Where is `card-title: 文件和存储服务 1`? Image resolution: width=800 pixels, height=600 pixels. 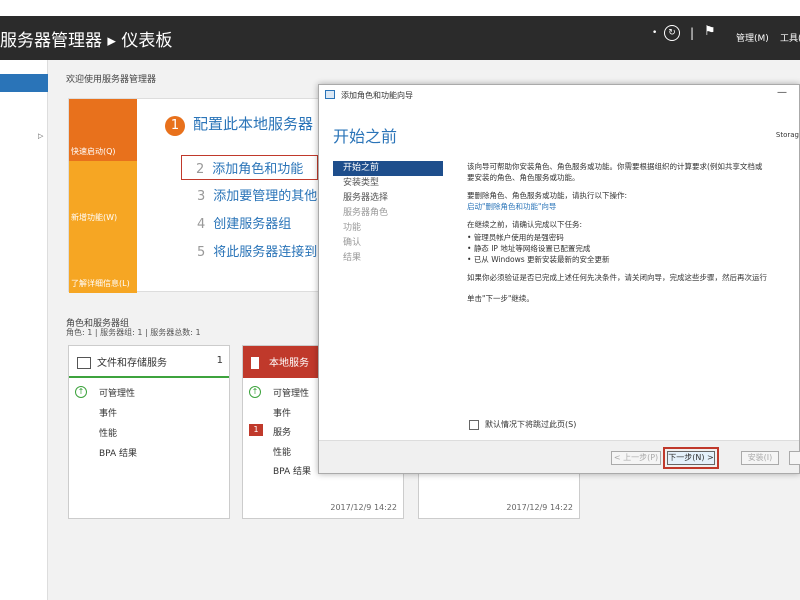 card-title: 文件和存储服务 1 is located at coordinates (149, 362).